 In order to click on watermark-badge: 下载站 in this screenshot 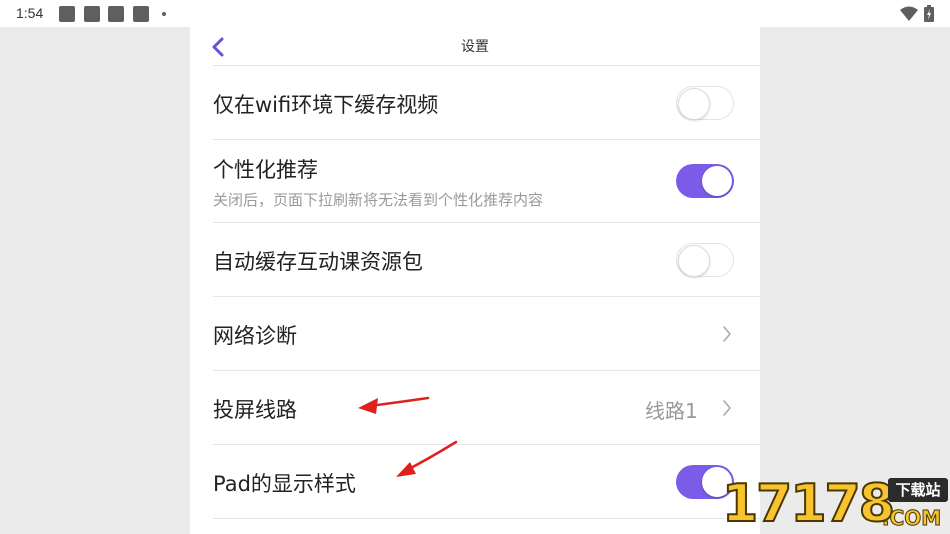, I will do `click(918, 490)`.